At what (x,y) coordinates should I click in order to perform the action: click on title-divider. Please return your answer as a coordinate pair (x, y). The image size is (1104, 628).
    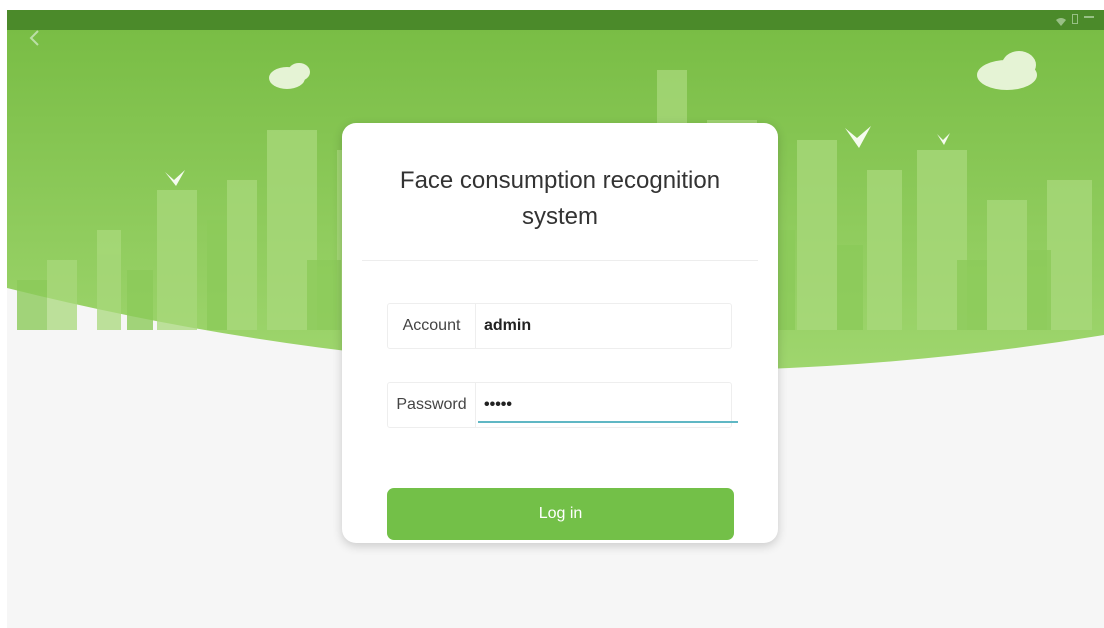
    Looking at the image, I should click on (560, 260).